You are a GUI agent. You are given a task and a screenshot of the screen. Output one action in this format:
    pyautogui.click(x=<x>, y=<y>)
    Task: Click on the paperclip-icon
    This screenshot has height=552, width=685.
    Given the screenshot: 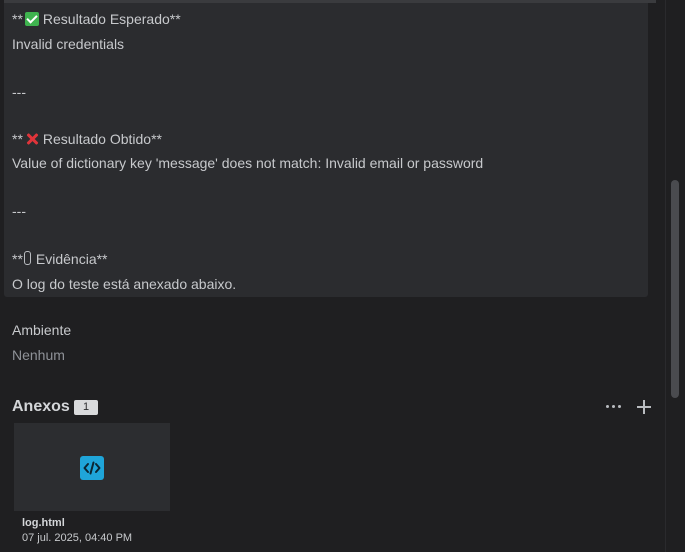 What is the action you would take?
    pyautogui.click(x=27, y=258)
    